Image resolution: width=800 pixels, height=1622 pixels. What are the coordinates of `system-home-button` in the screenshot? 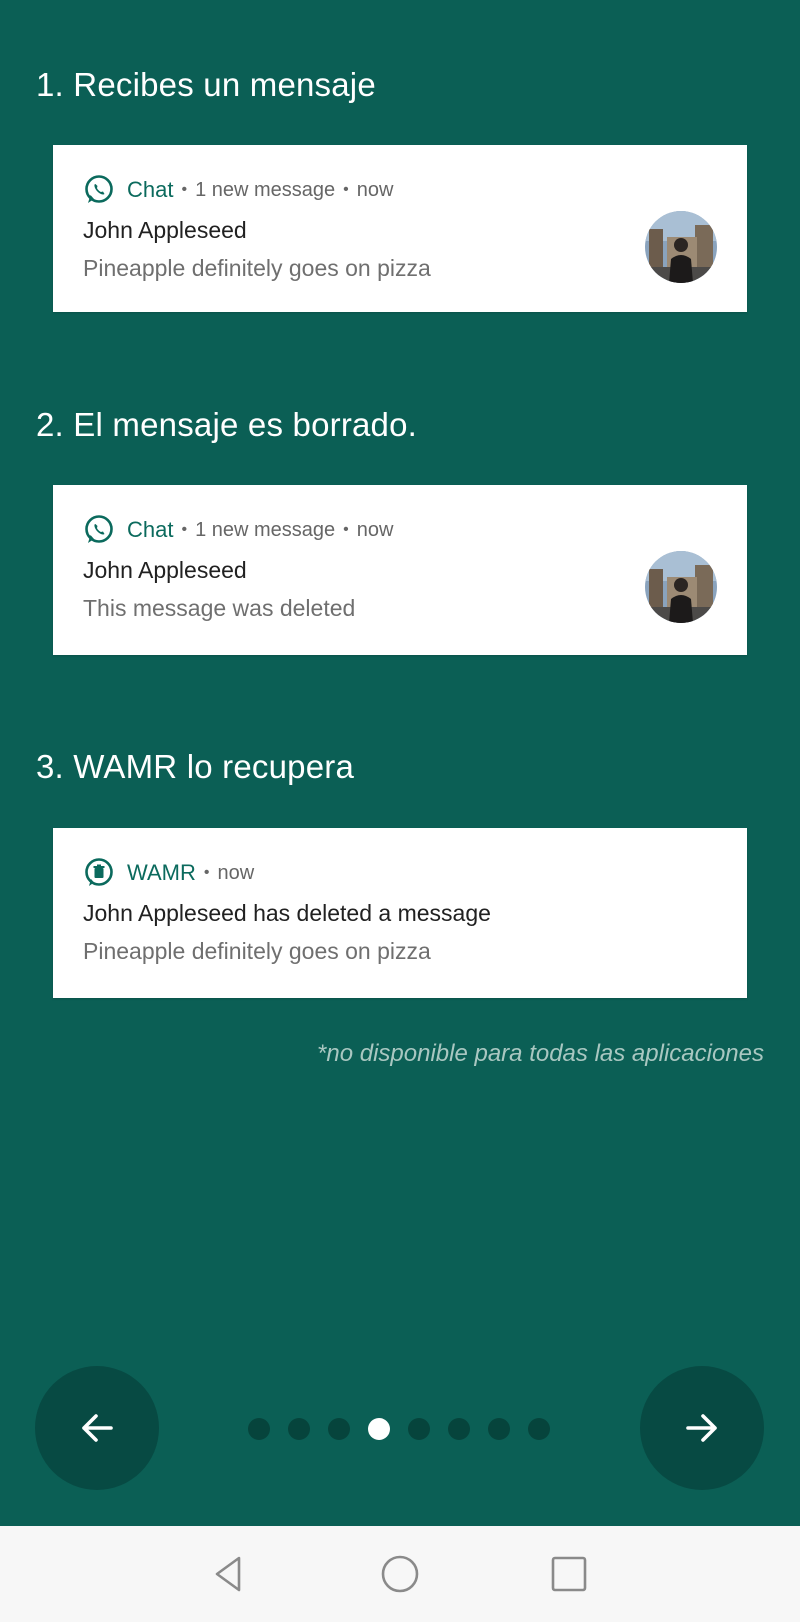 It's located at (400, 1574).